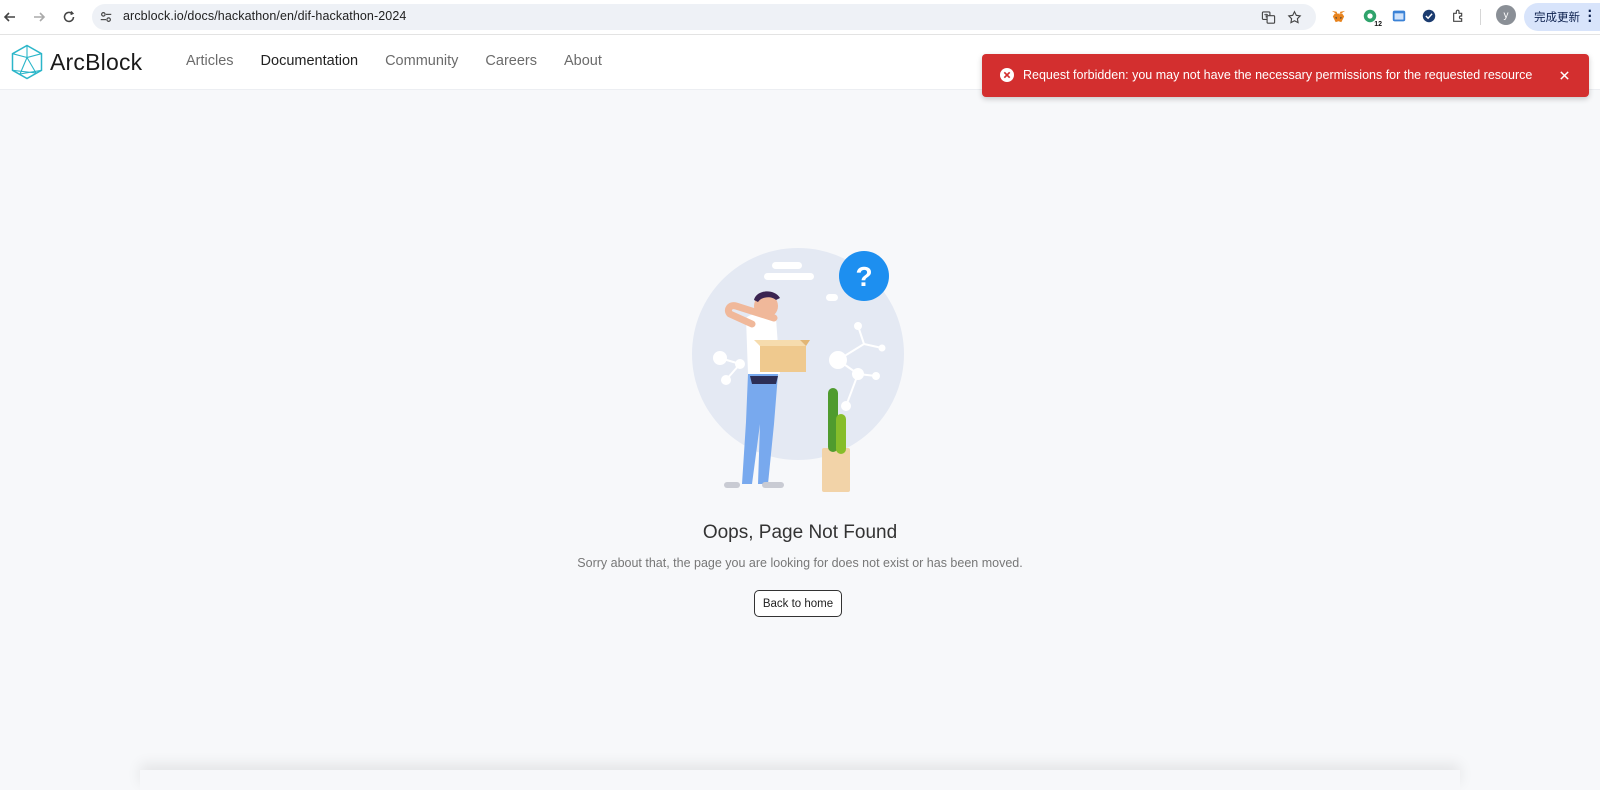  Describe the element at coordinates (421, 61) in the screenshot. I see `nav-community: Community` at that location.